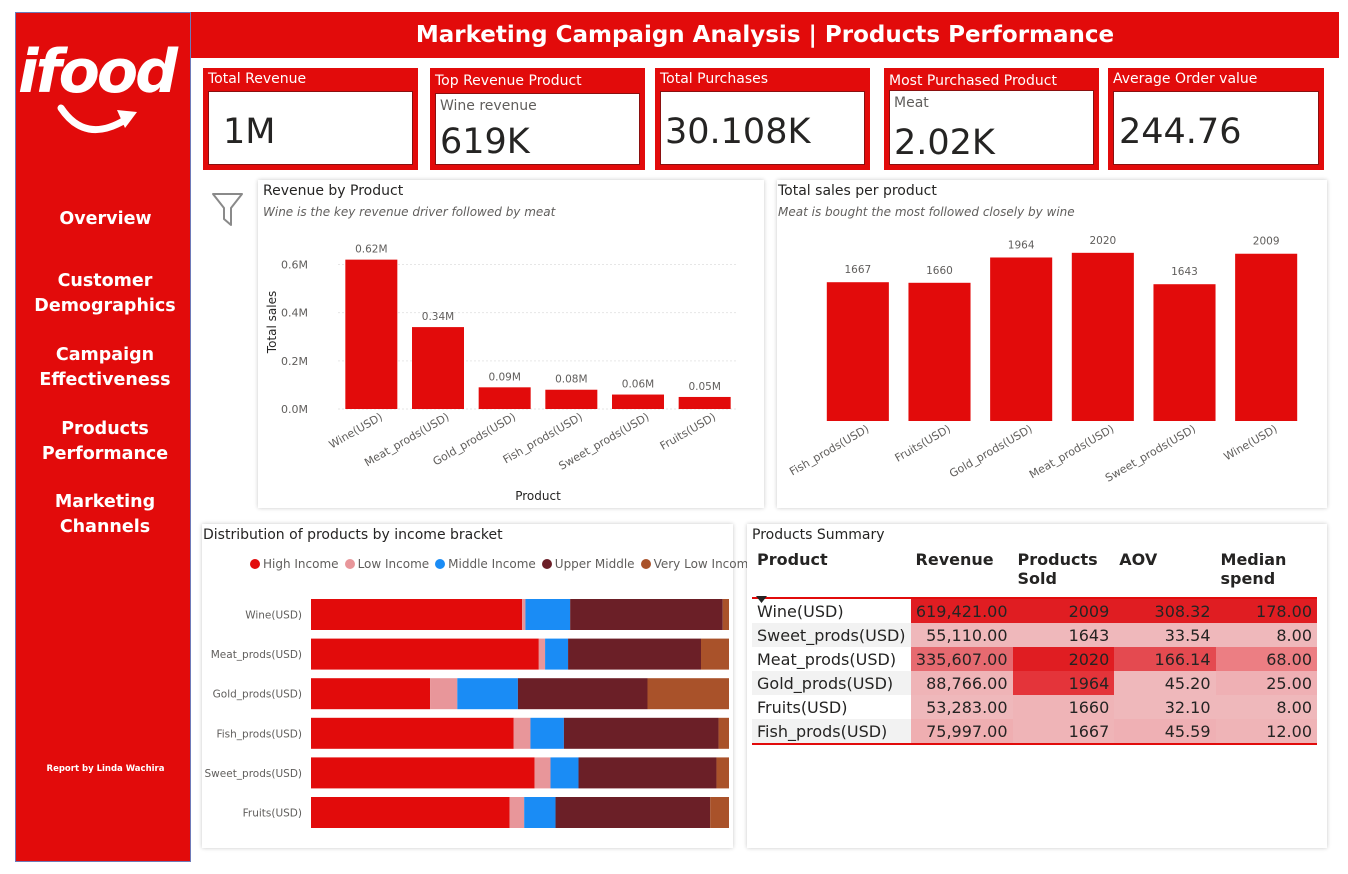  What do you see at coordinates (294, 264) in the screenshot?
I see `y-tick-label: 0.6M` at bounding box center [294, 264].